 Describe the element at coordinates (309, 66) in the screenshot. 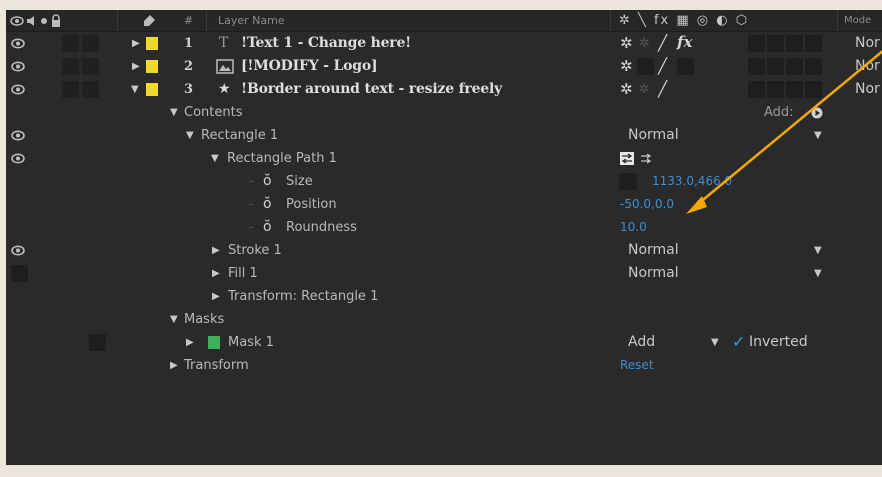

I see `layer-name: [!MODIFY - Logo]` at that location.